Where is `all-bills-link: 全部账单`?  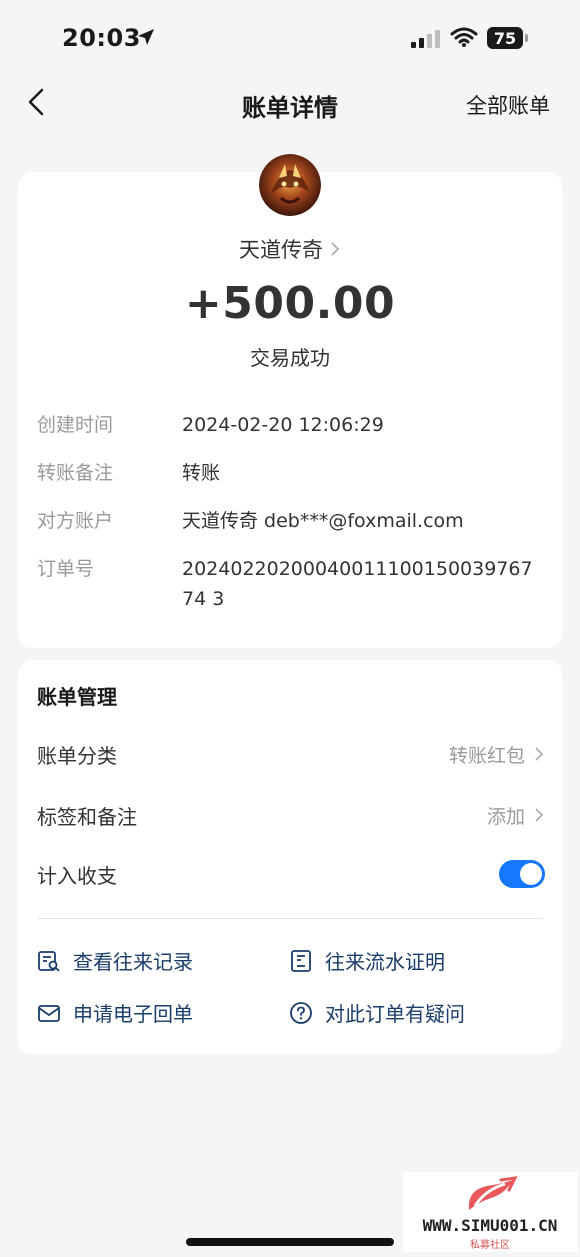 all-bills-link: 全部账单 is located at coordinates (508, 105).